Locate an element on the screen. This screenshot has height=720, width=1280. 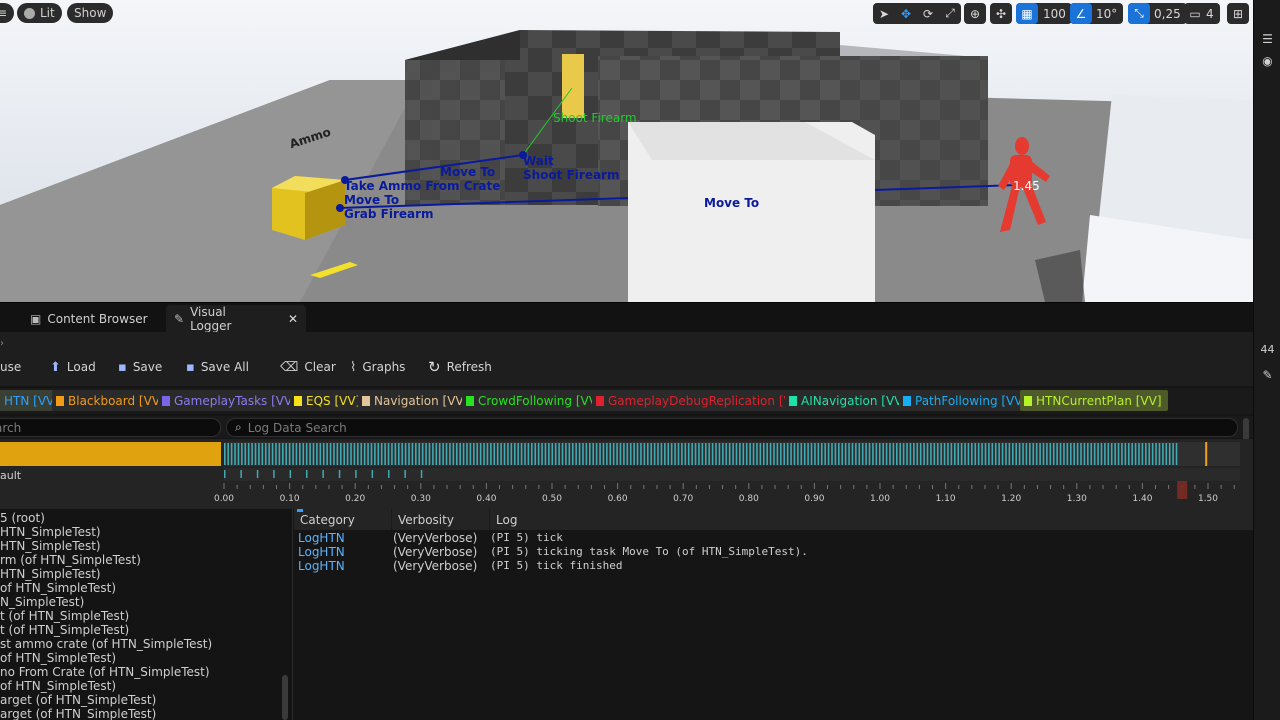
log-row: LogHTN (VeryVerbose) (PI 5) tick is located at coordinates (773, 538).